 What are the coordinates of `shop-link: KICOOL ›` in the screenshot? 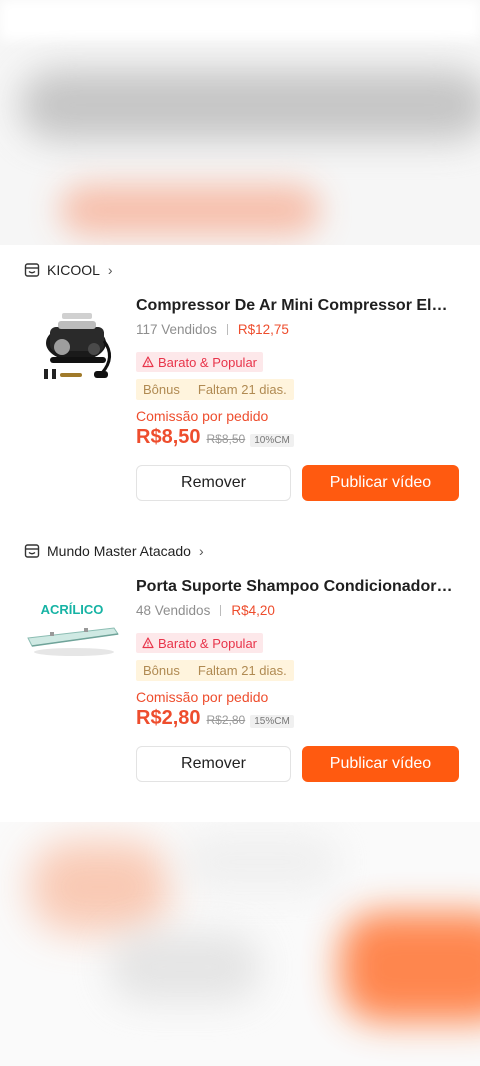 It's located at (68, 270).